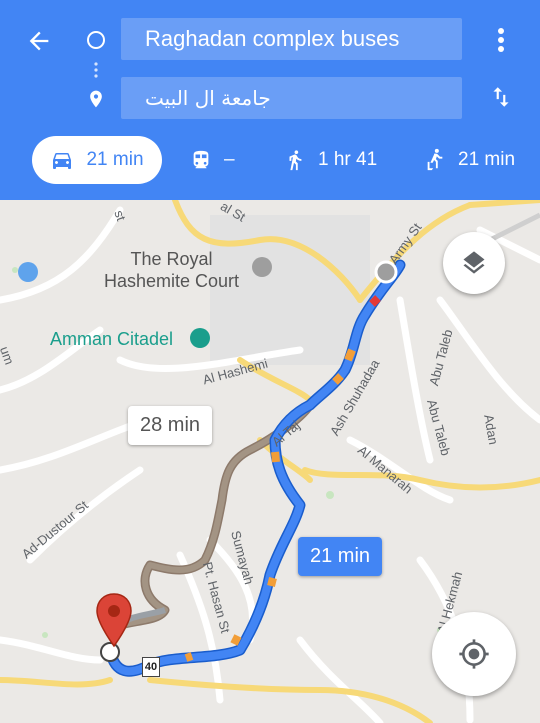  I want to click on poi-royal-court-label: The Royal Hashemite Court, so click(171, 270).